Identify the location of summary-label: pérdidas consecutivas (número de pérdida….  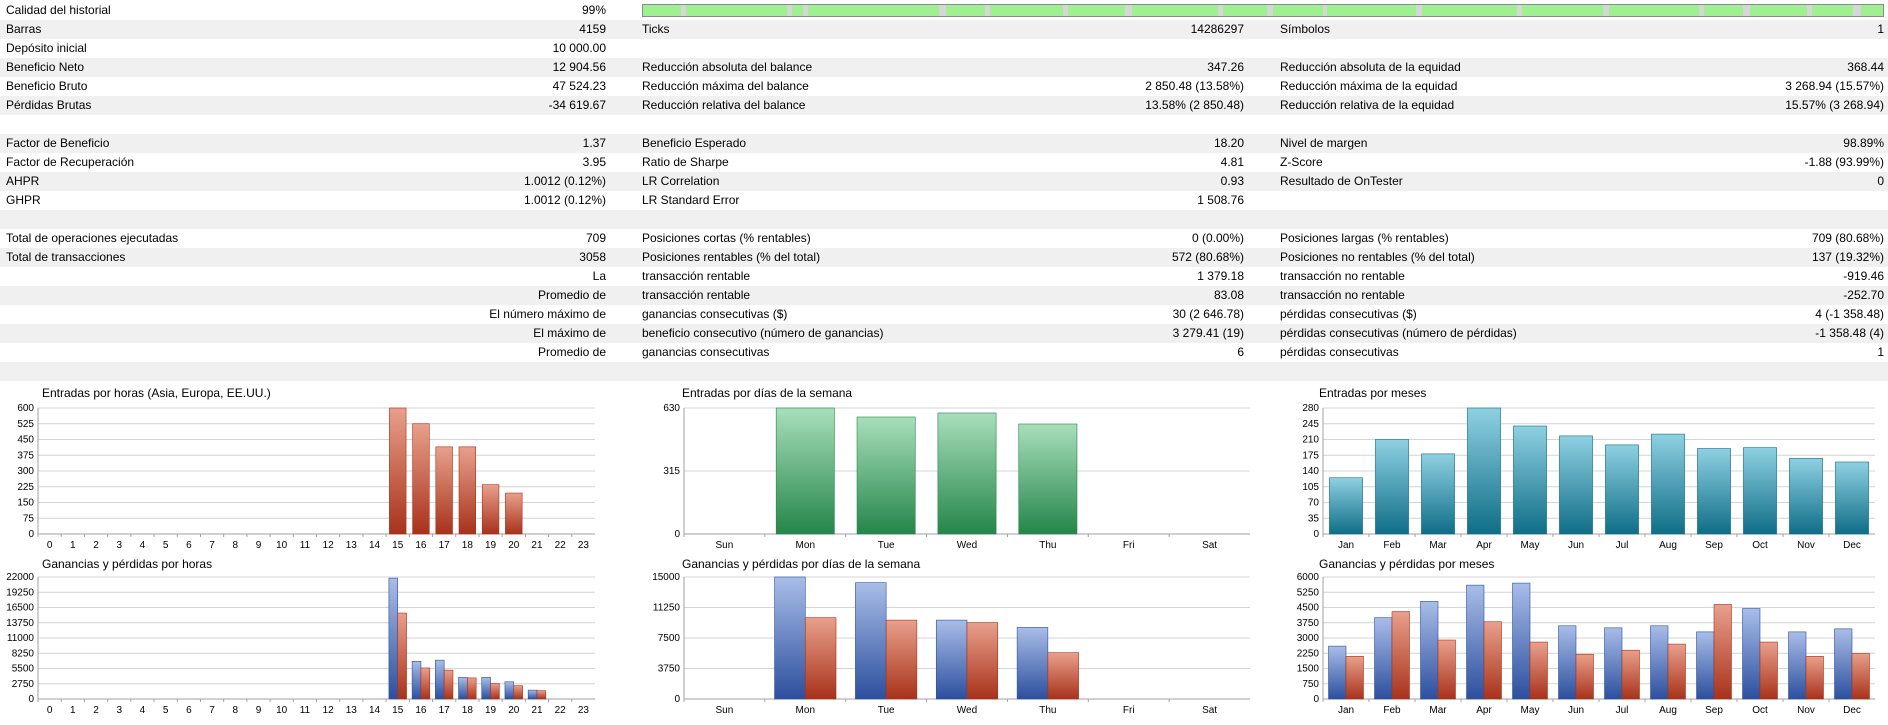
(1398, 333).